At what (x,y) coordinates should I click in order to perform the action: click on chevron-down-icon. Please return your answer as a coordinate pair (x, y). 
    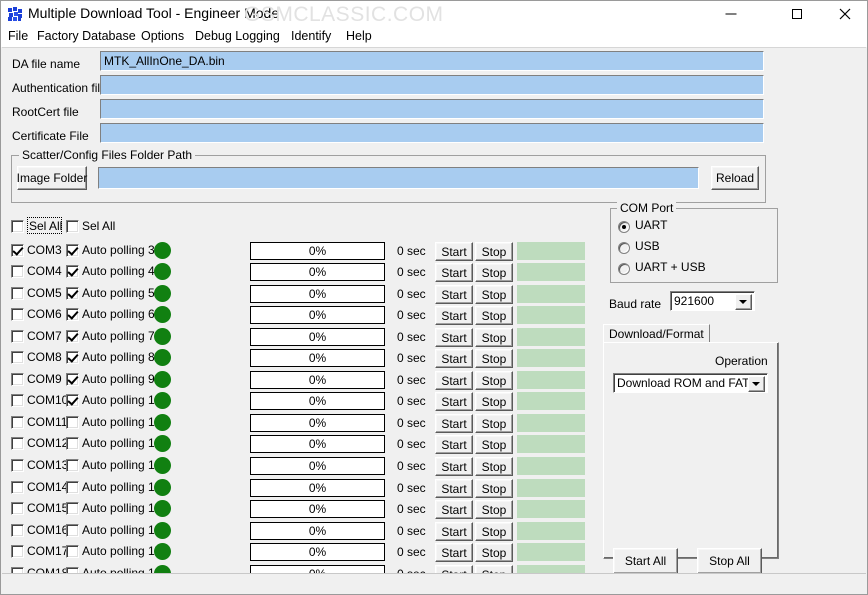
    Looking at the image, I should click on (743, 302).